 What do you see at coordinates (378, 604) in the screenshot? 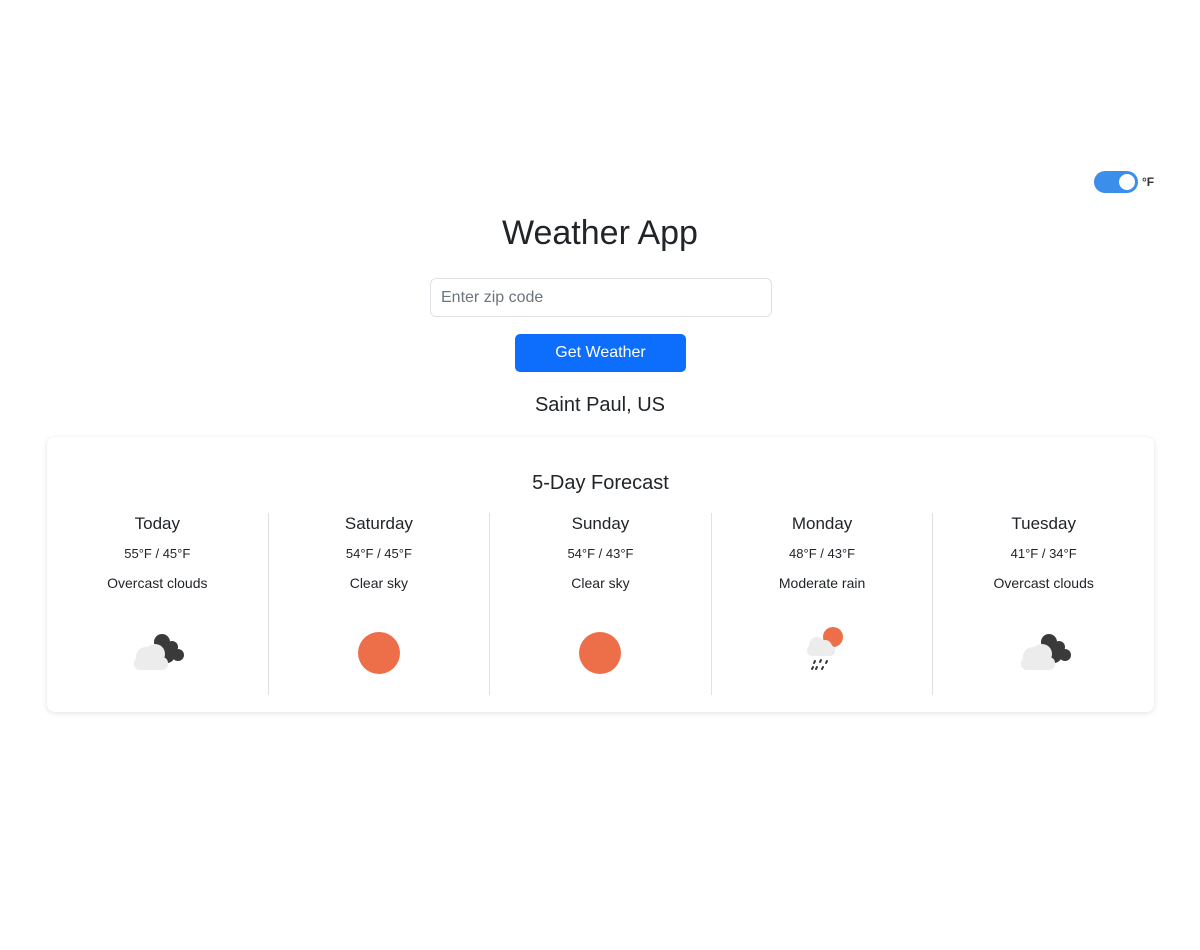
I see `forecast-day: Saturday 54°F / 45°F Clear sky` at bounding box center [378, 604].